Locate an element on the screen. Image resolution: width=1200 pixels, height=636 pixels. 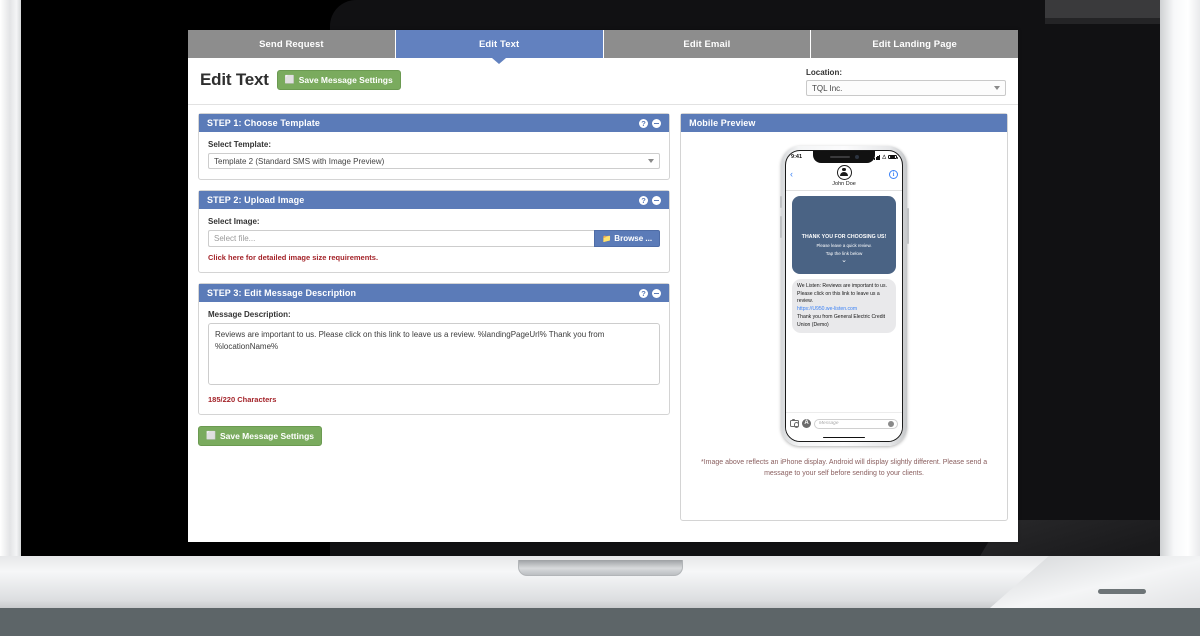
mms-cta: Tap the link below is located at coordinates (844, 253).